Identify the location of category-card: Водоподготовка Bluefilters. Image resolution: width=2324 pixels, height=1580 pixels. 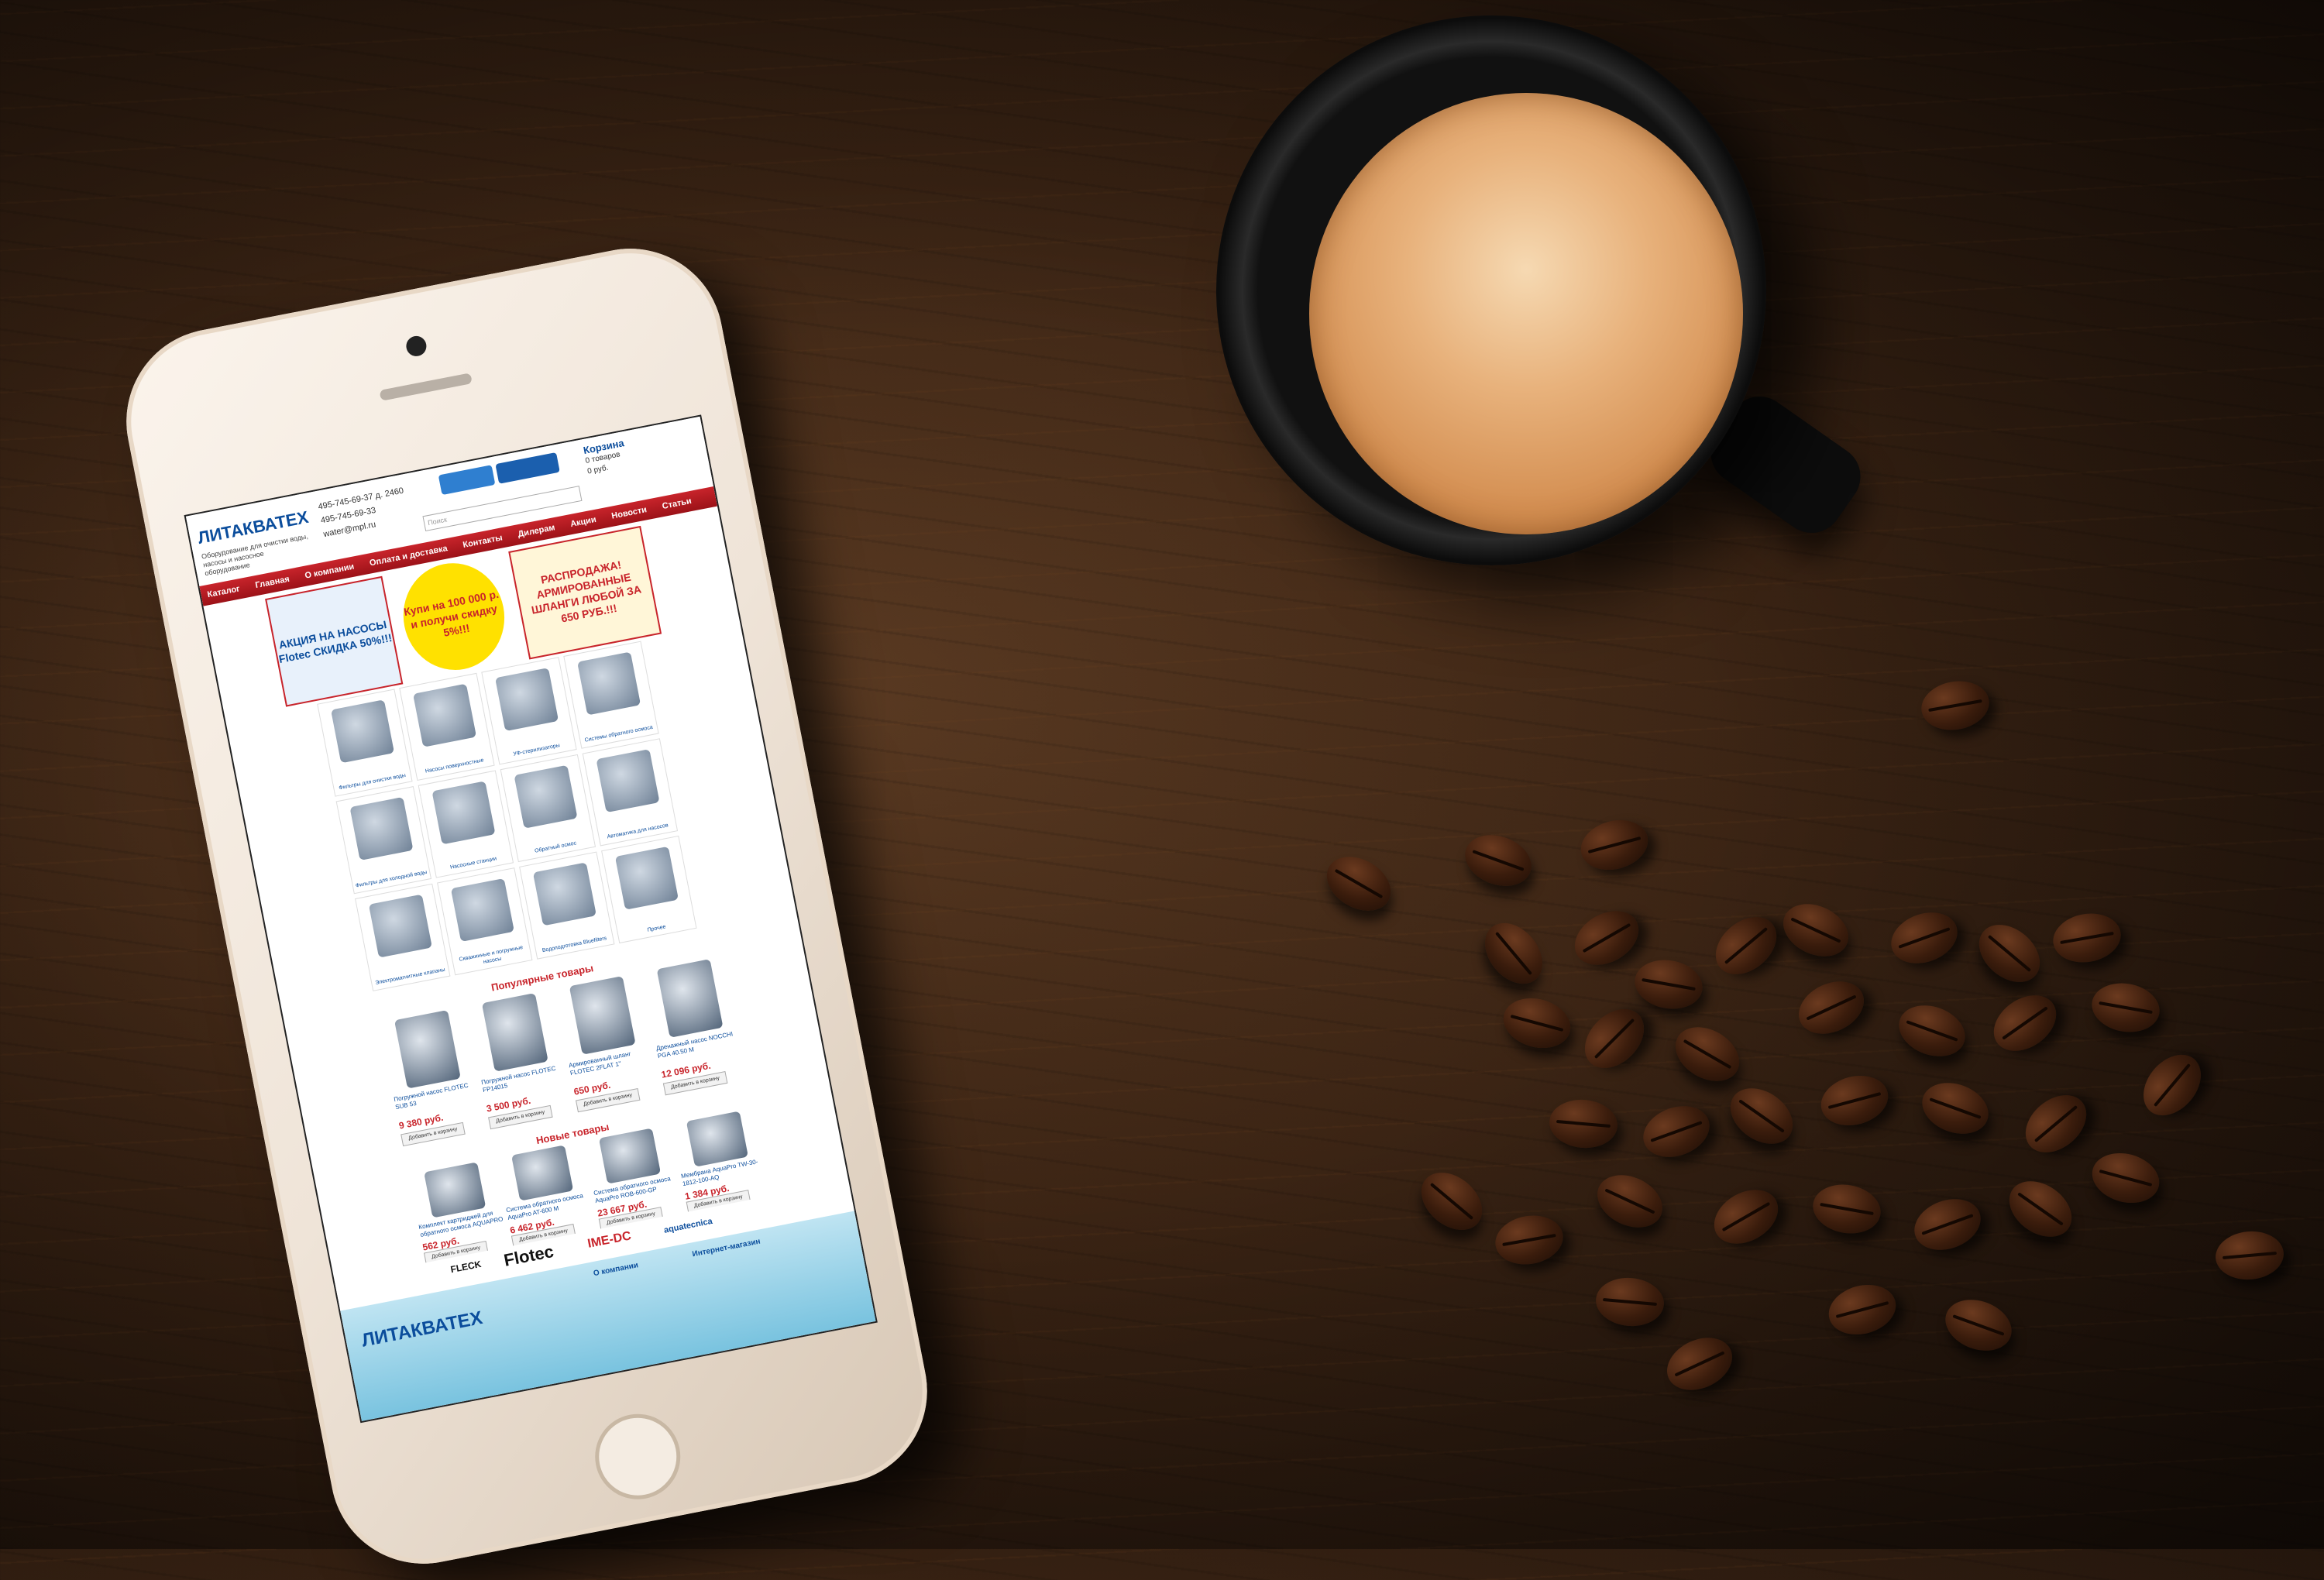
(567, 905).